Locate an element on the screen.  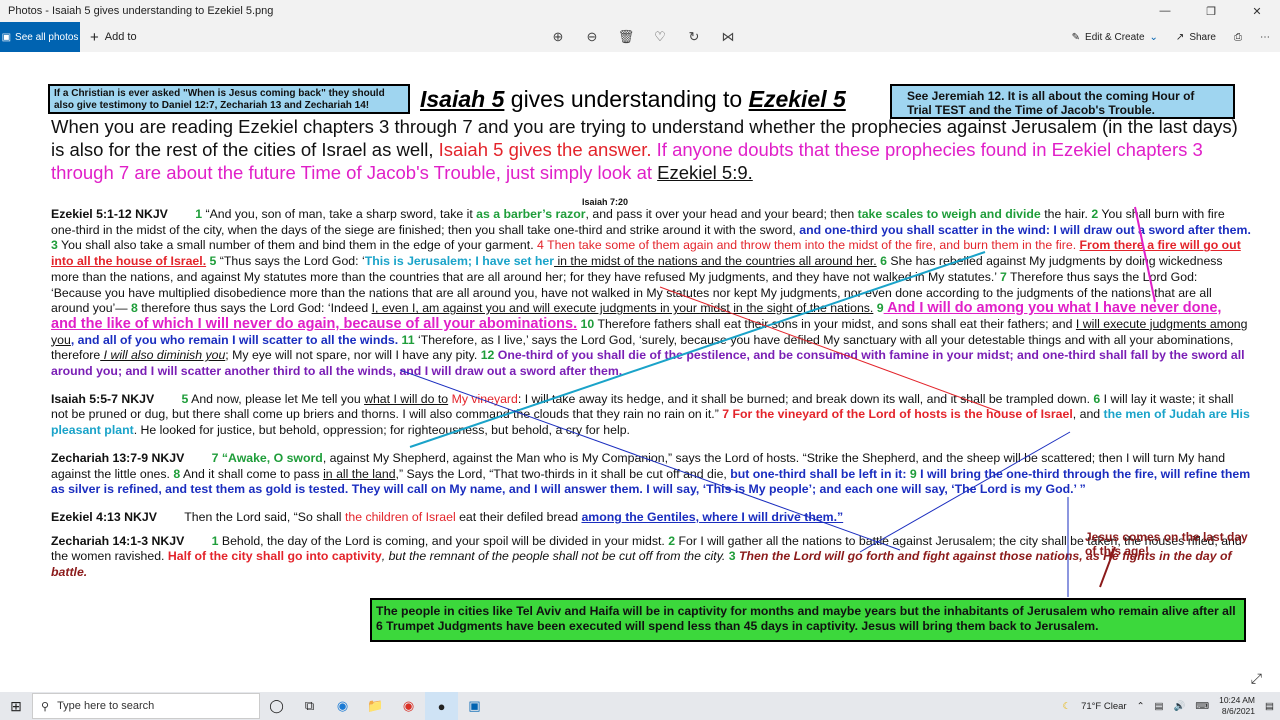
search-placeholder: Type here to search is located at coordinates (106, 706).